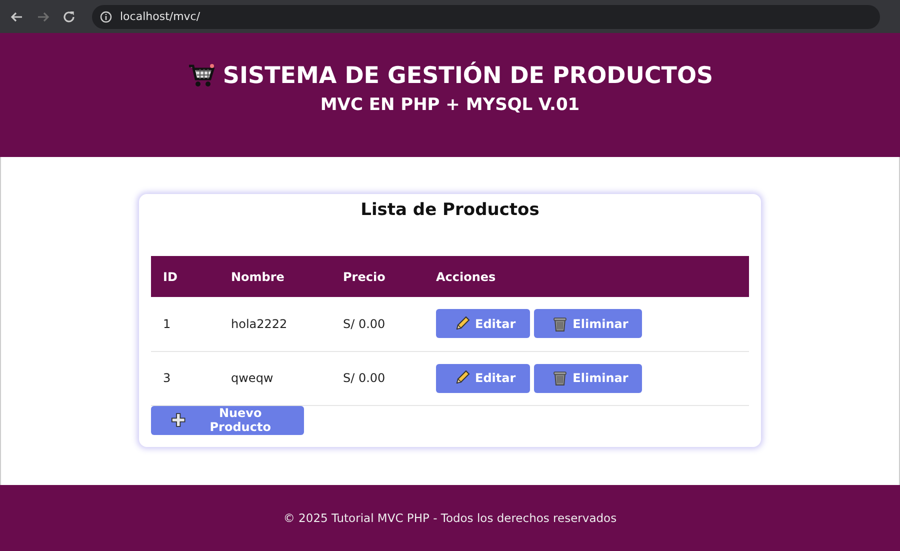 The height and width of the screenshot is (551, 900). Describe the element at coordinates (377, 276) in the screenshot. I see `column-header: Precio` at that location.